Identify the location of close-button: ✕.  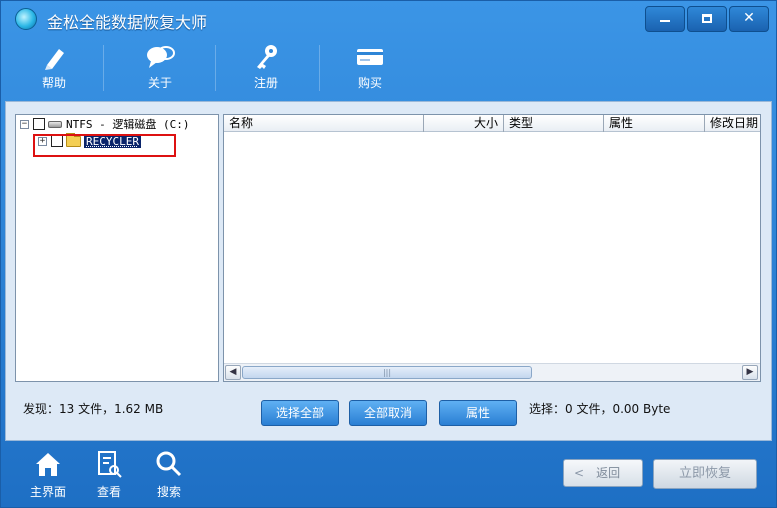
(749, 19).